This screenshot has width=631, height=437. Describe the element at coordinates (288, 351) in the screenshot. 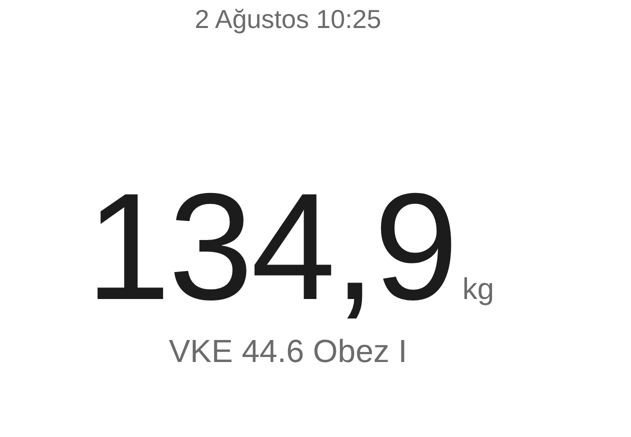

I see `bmi-text: VKE 44.6 Obez I` at that location.